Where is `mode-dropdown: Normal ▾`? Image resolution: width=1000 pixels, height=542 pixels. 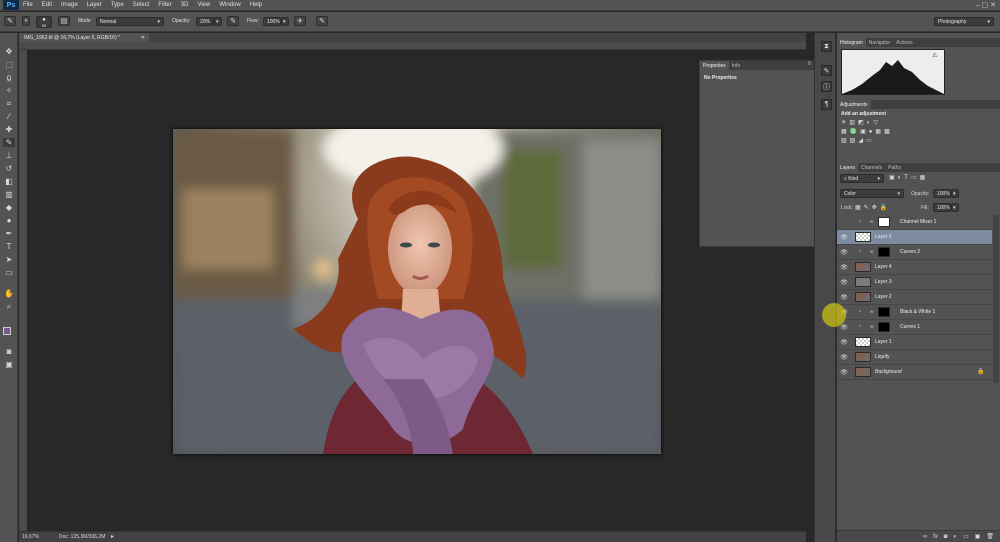 mode-dropdown: Normal ▾ is located at coordinates (130, 21).